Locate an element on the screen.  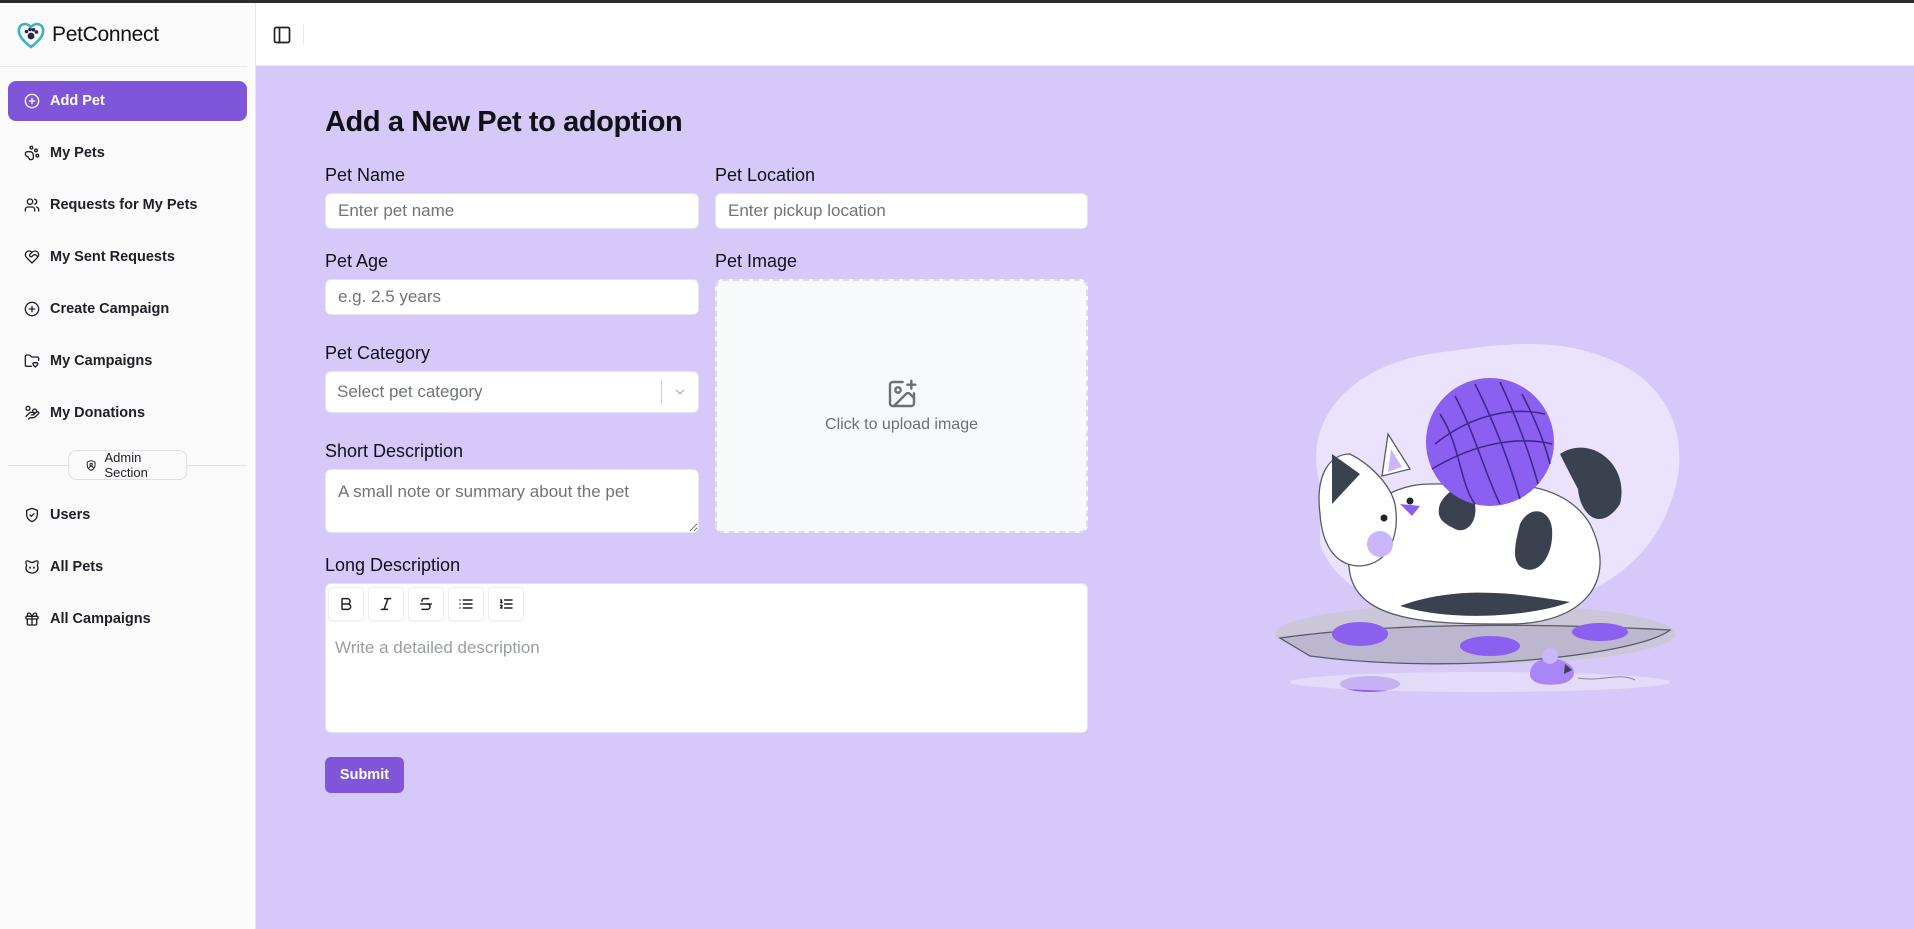
sidebar-item-label: Users is located at coordinates (70, 515).